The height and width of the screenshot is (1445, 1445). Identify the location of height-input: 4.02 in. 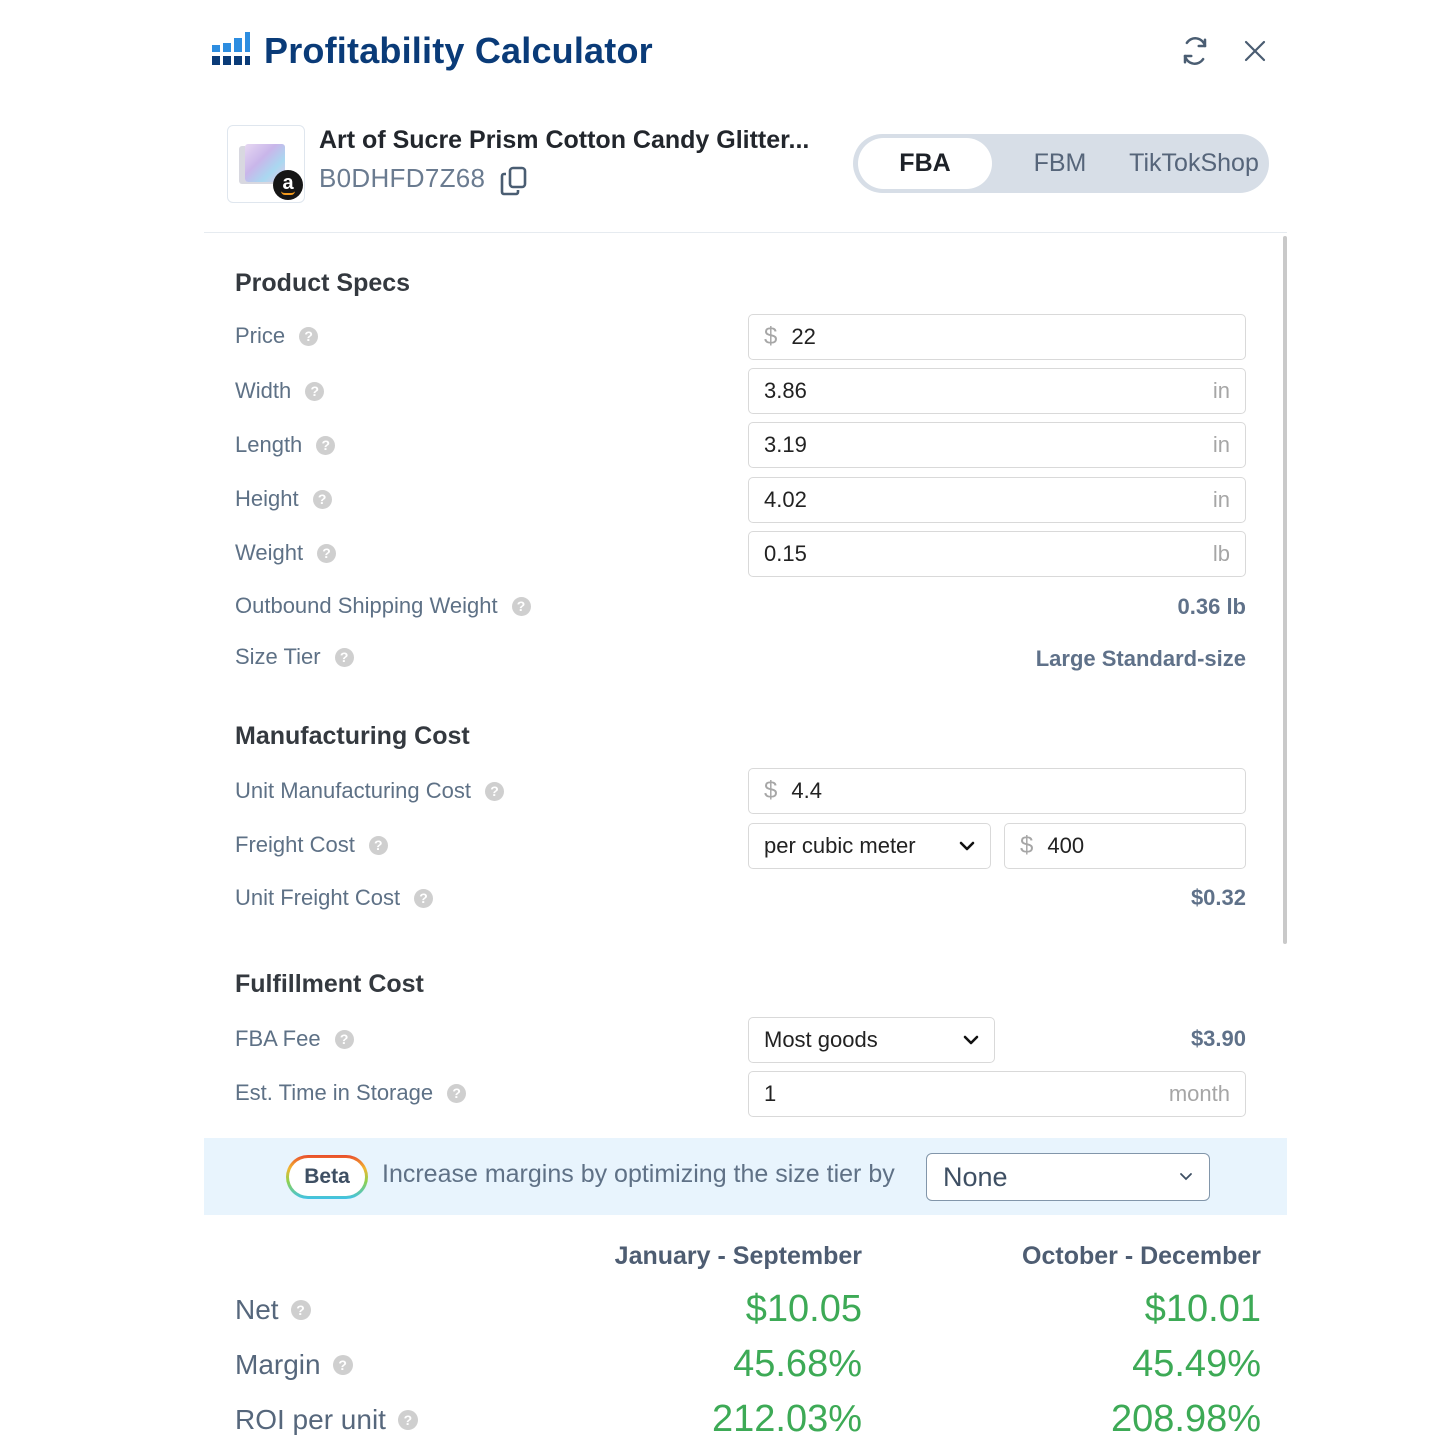
(997, 500).